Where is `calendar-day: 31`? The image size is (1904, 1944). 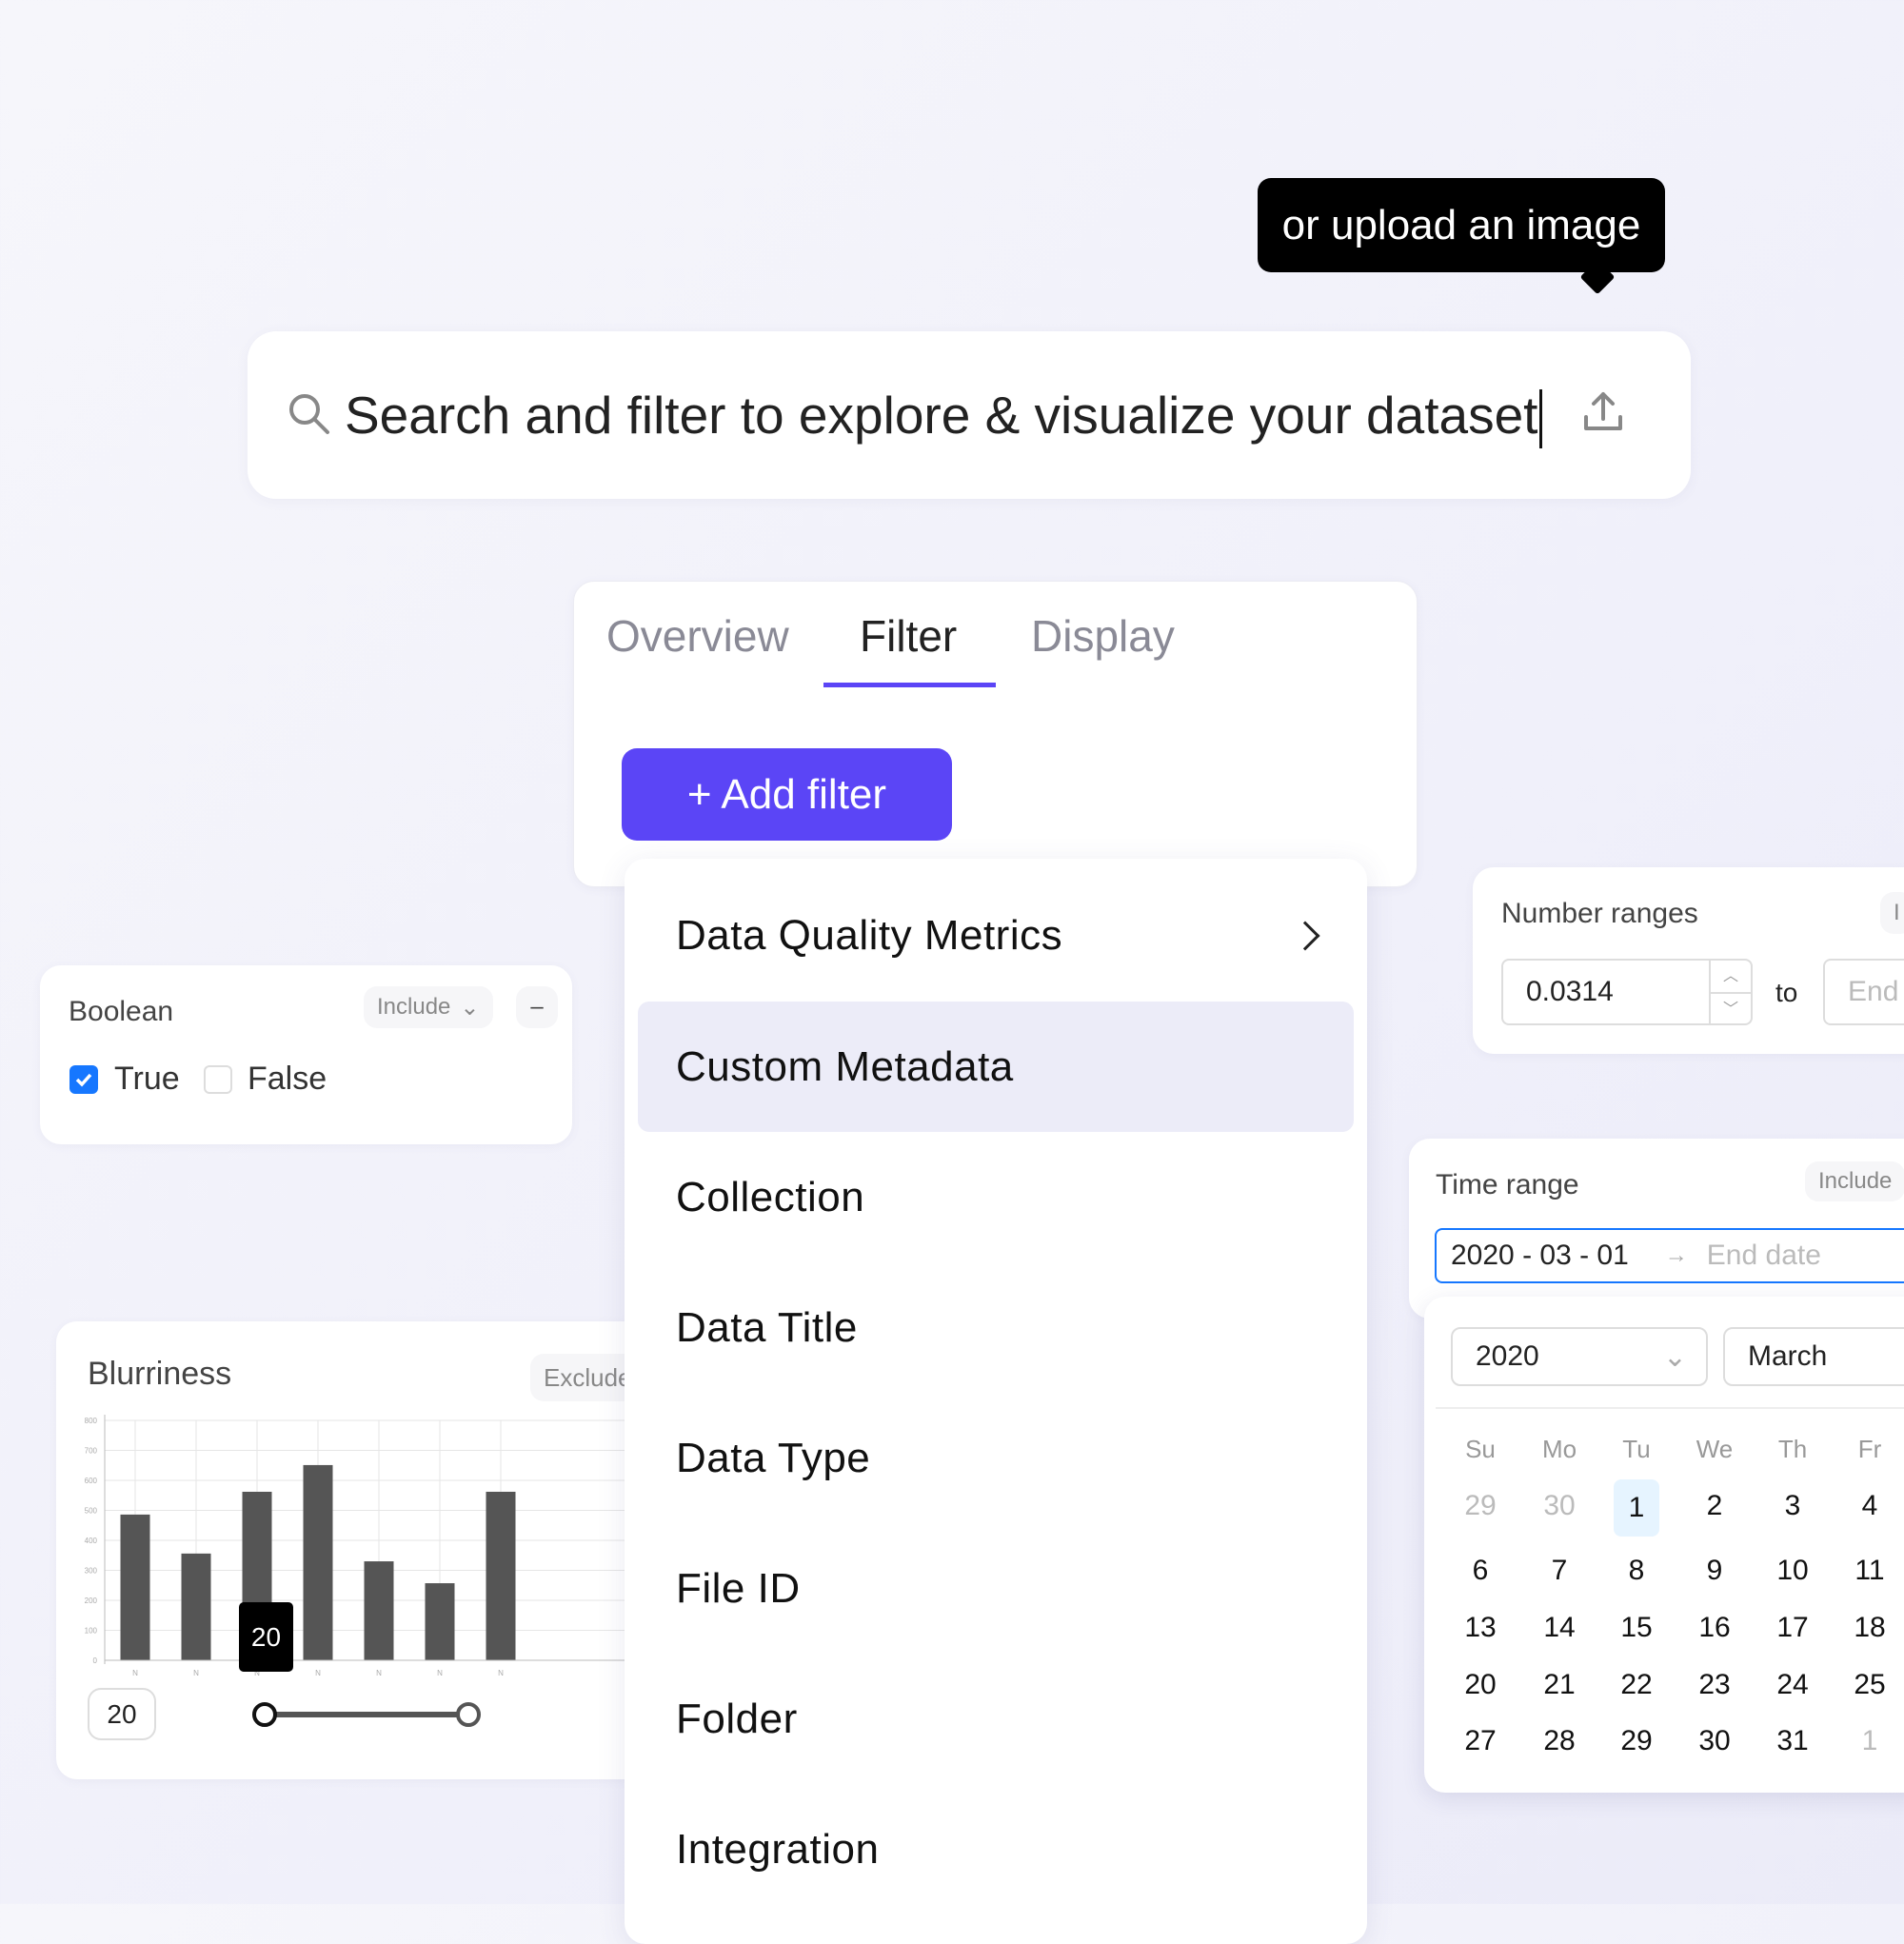
calendar-day: 31 is located at coordinates (1792, 1742).